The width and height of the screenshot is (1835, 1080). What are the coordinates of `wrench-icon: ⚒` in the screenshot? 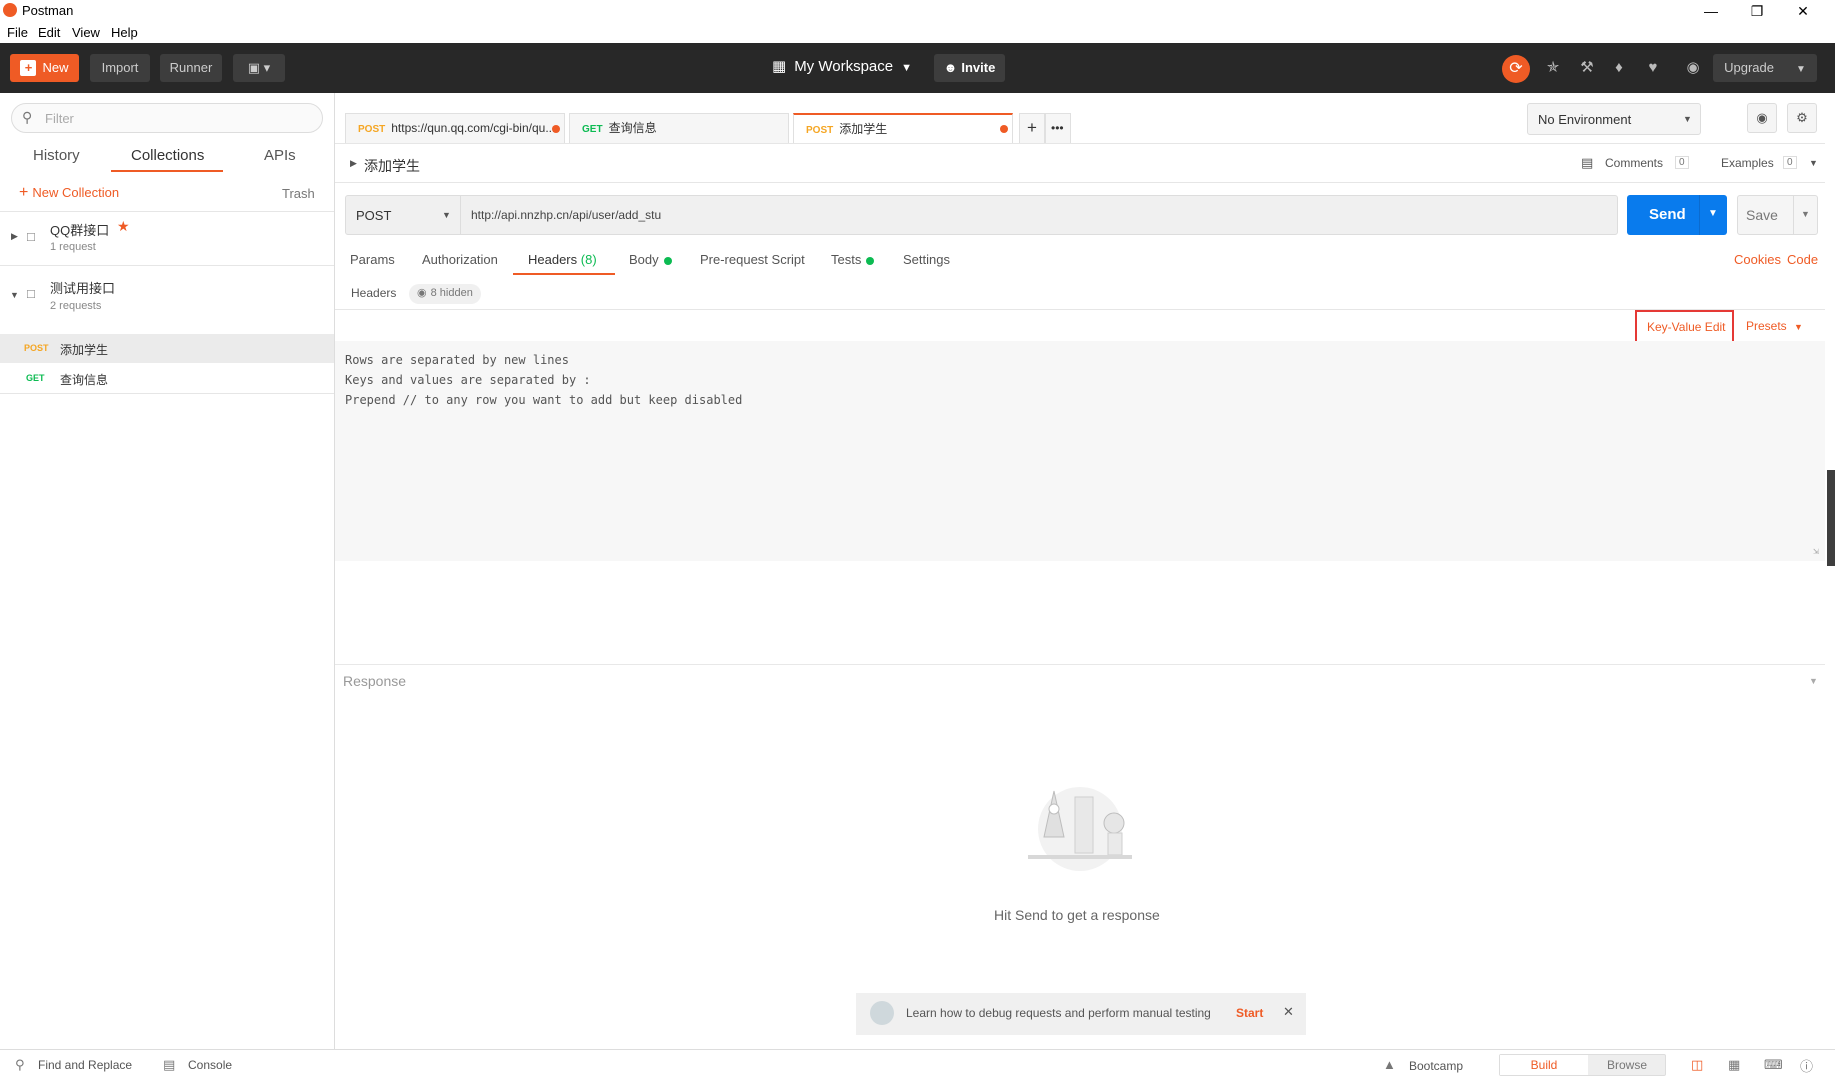 It's located at (1587, 68).